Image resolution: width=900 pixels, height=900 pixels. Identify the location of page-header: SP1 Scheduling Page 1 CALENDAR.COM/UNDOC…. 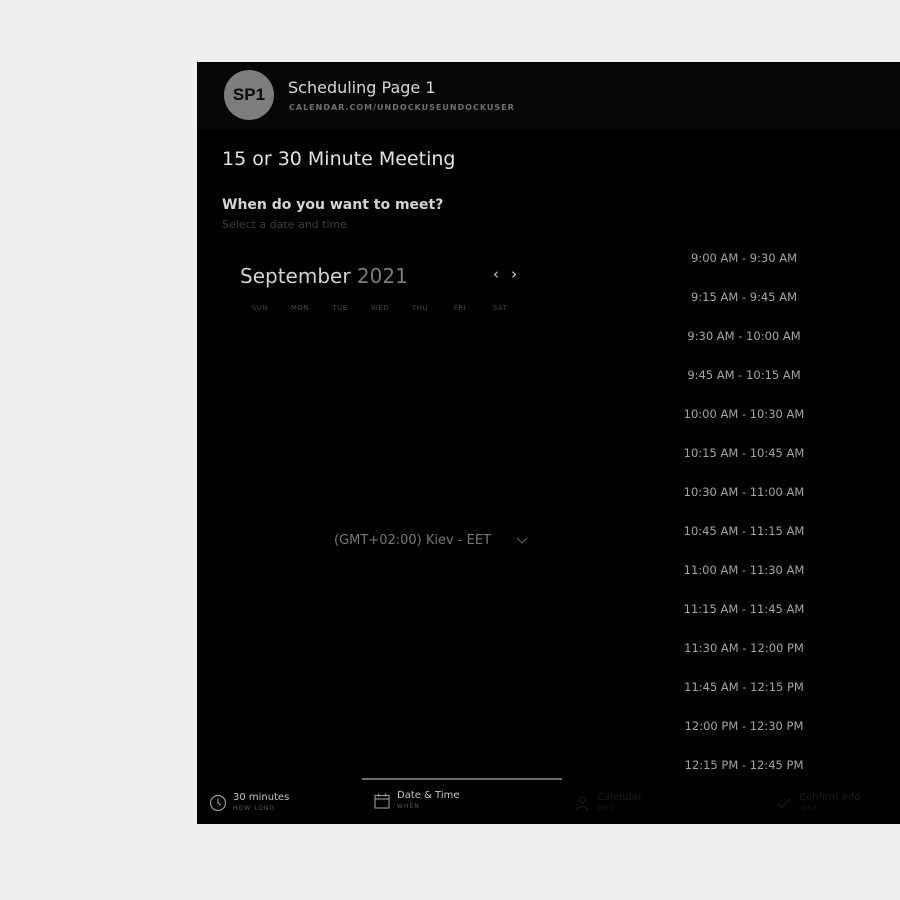
(548, 96).